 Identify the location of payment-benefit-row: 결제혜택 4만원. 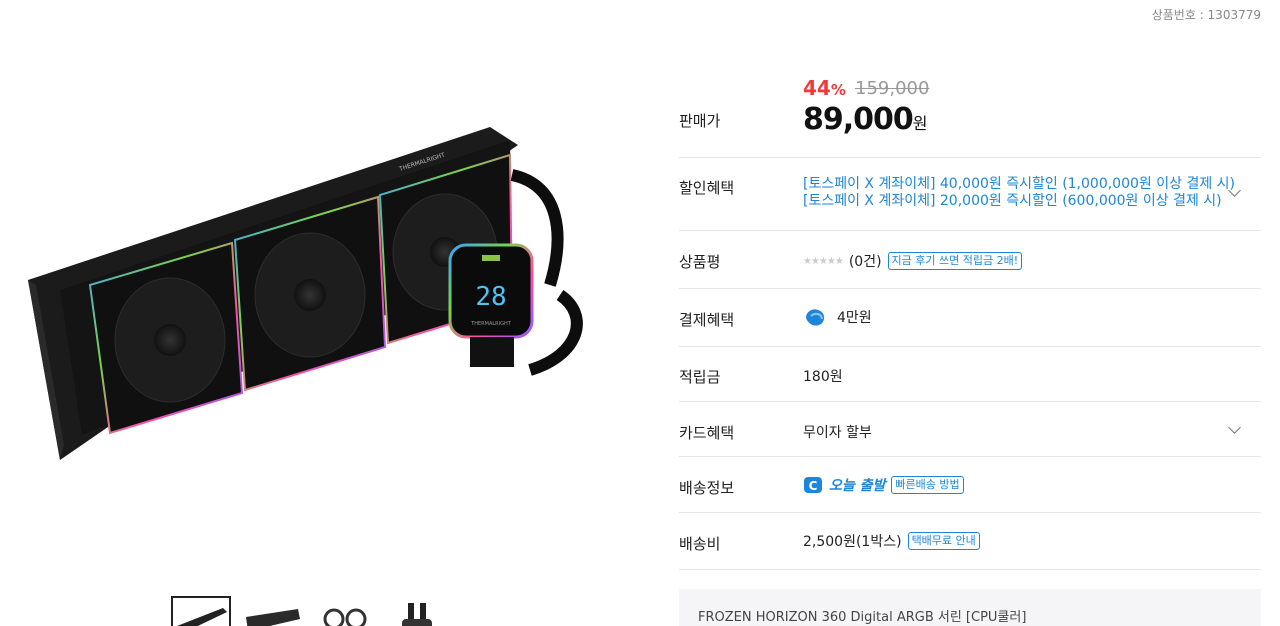
(970, 318).